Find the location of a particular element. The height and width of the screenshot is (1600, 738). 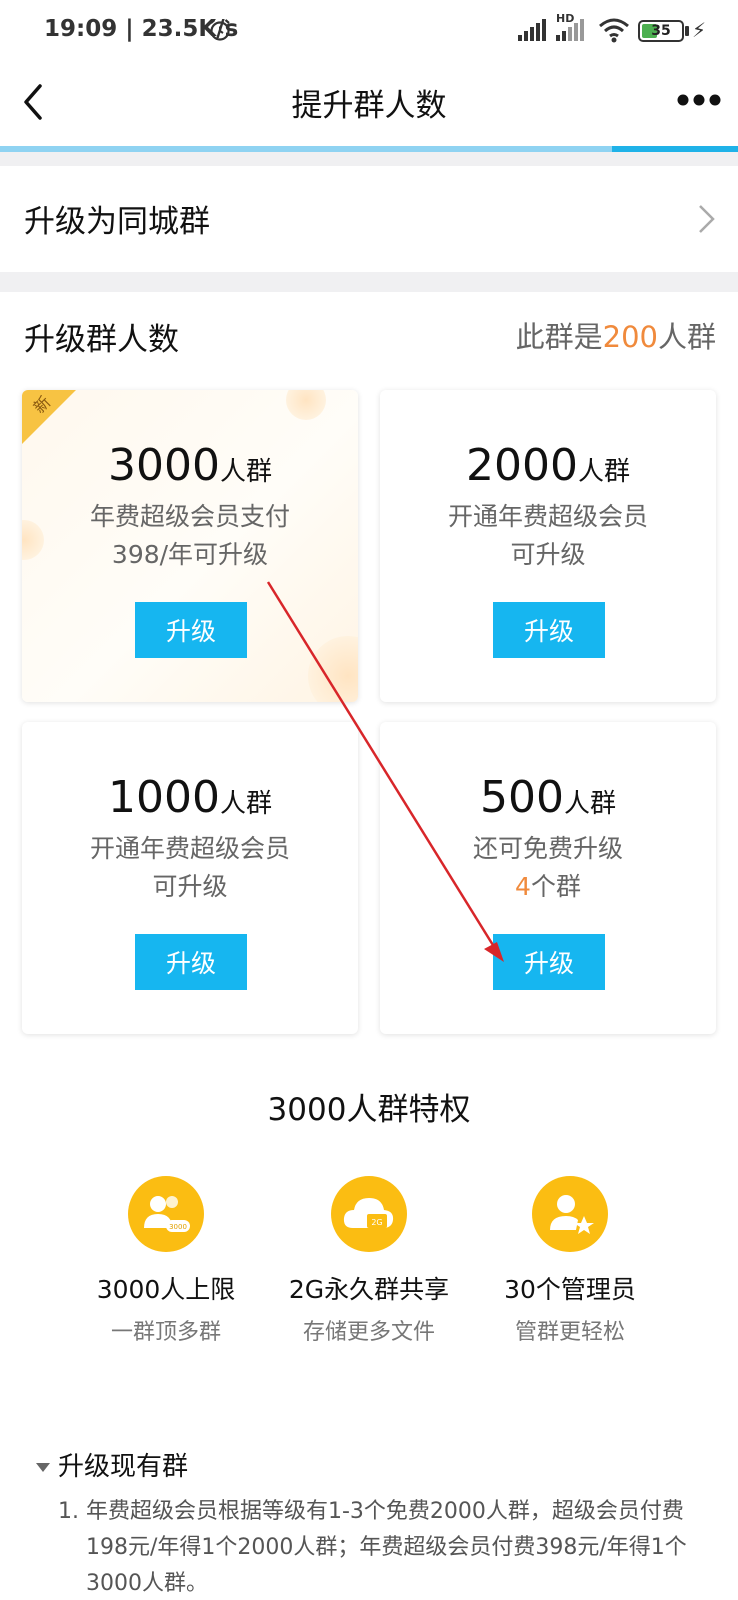

privilege-subtitle: 管群更轻松 is located at coordinates (569, 1332).